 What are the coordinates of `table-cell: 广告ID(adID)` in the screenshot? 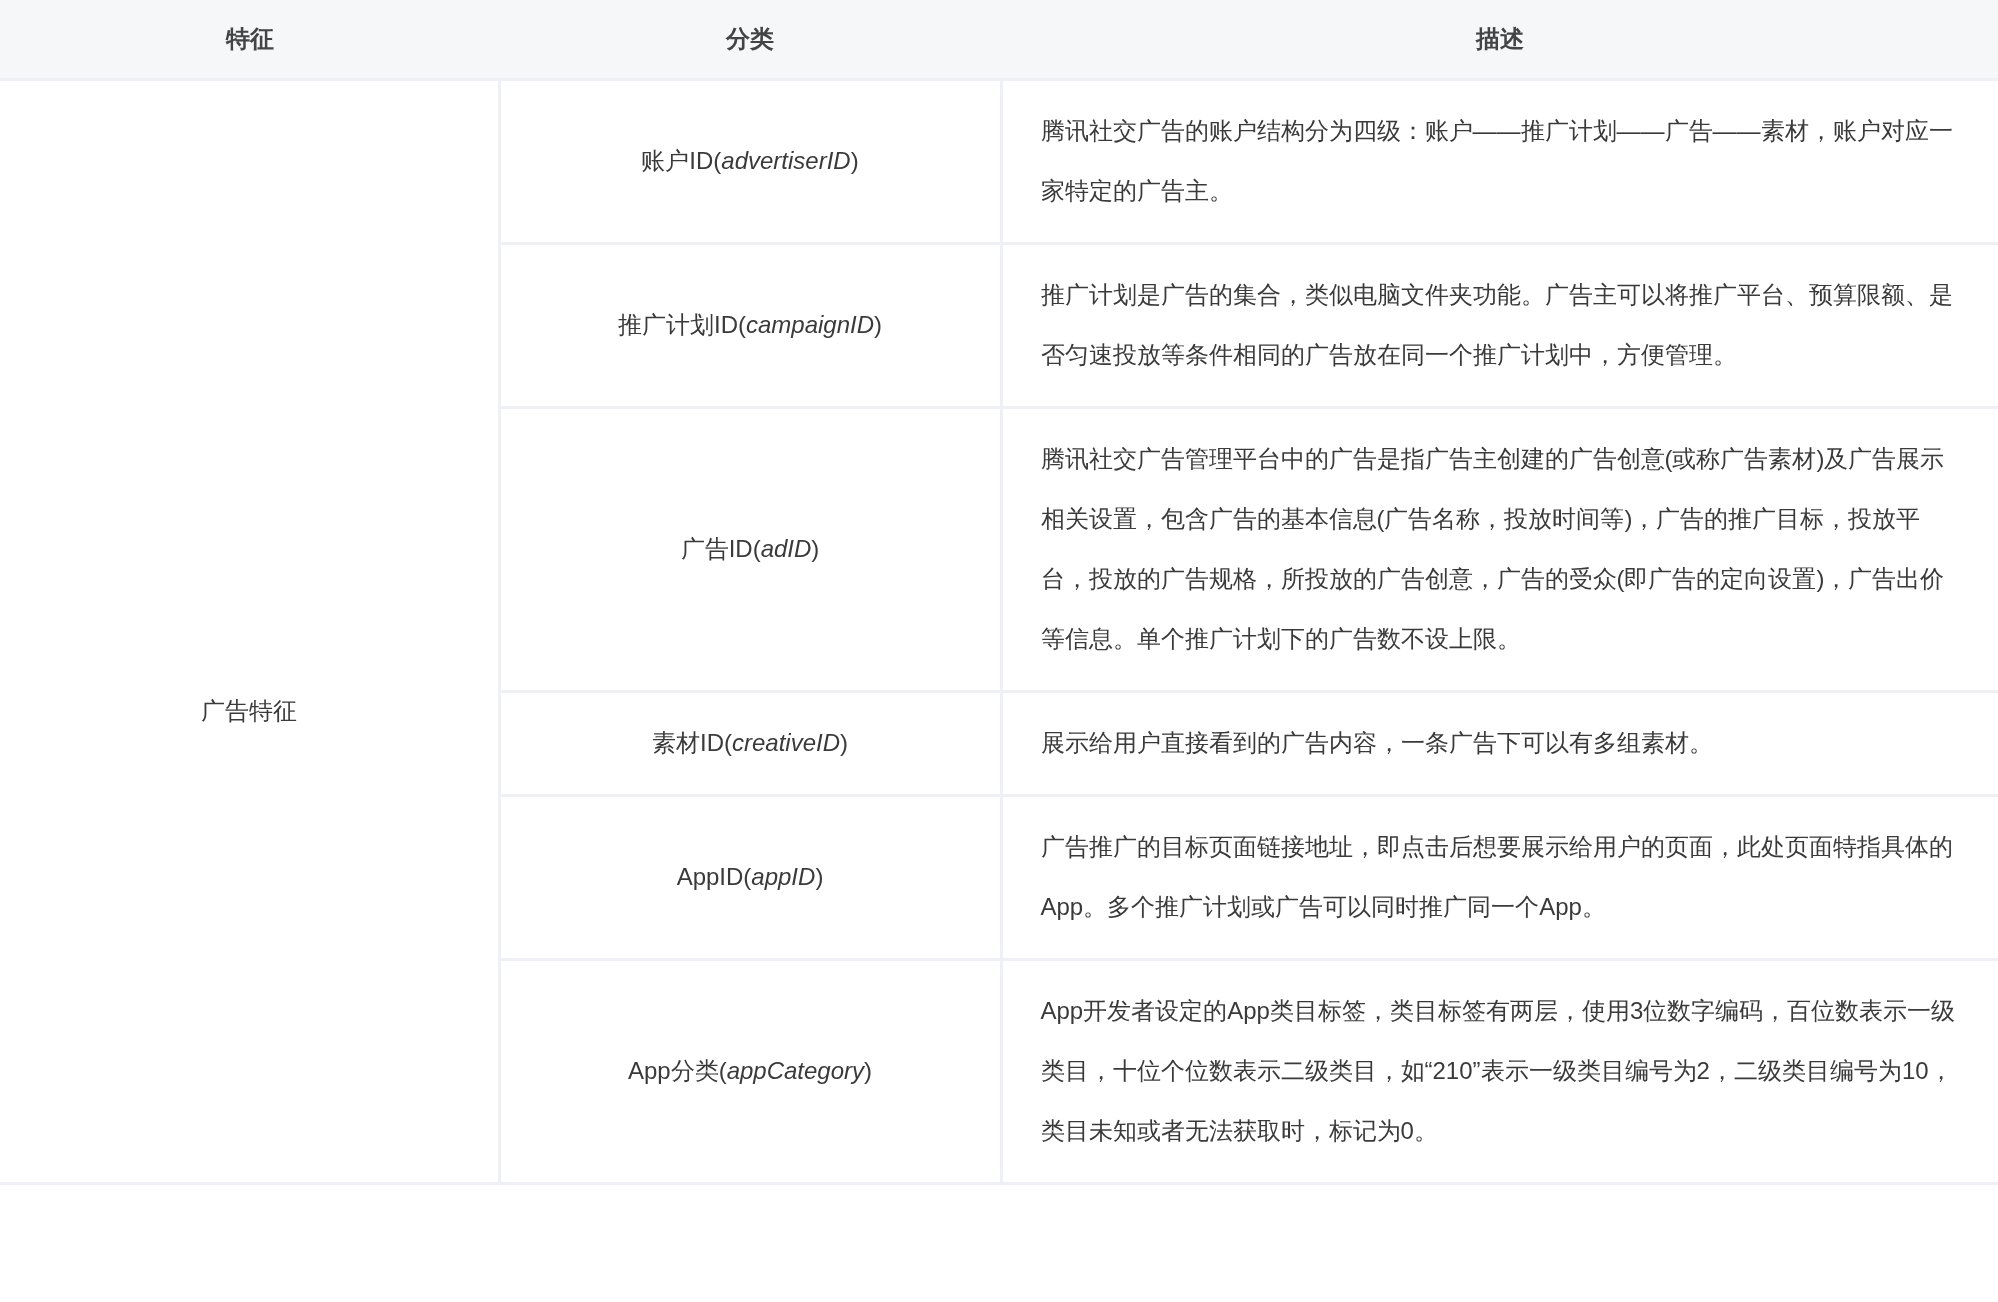 It's located at (750, 549).